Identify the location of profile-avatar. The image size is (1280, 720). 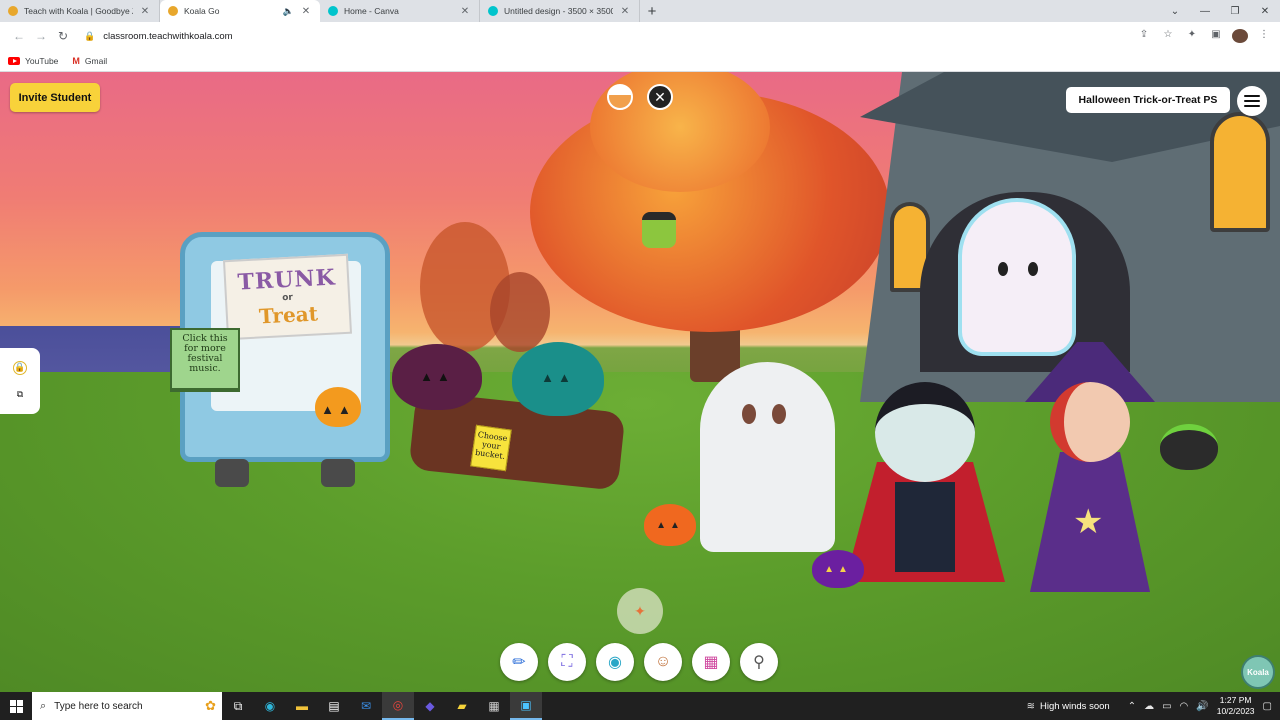
(1240, 36).